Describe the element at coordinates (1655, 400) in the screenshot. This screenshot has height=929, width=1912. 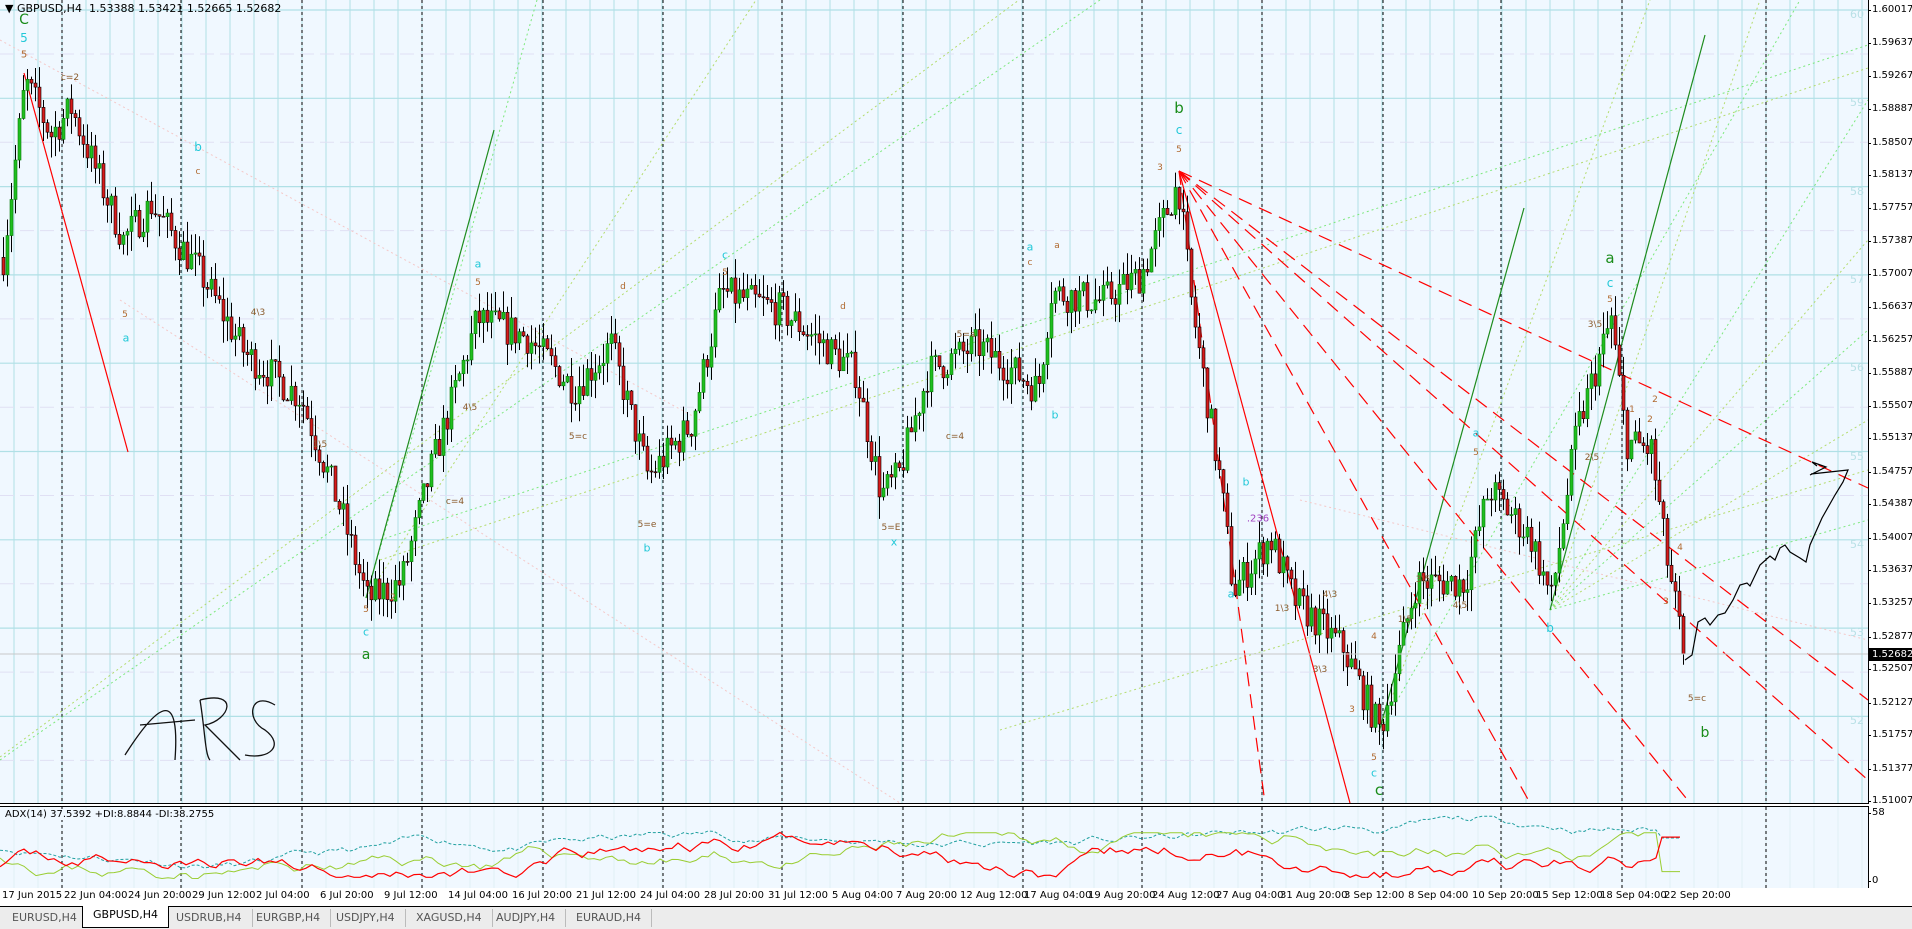
I see `wave-label: 2` at that location.